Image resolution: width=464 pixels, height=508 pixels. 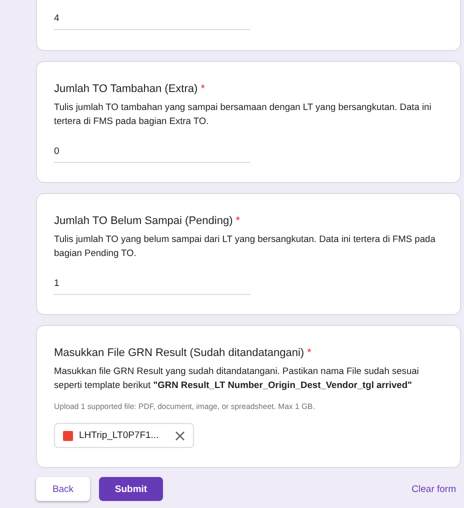 What do you see at coordinates (237, 378) in the screenshot?
I see `question-description: Masukkan file GRN Result yang sudah ditandatangani. Pastikan nama File sudah sesuai seperti template berikut "GRN Result_LT Number_Origin_Dest_Vendor_tgl arrived"` at bounding box center [237, 378].